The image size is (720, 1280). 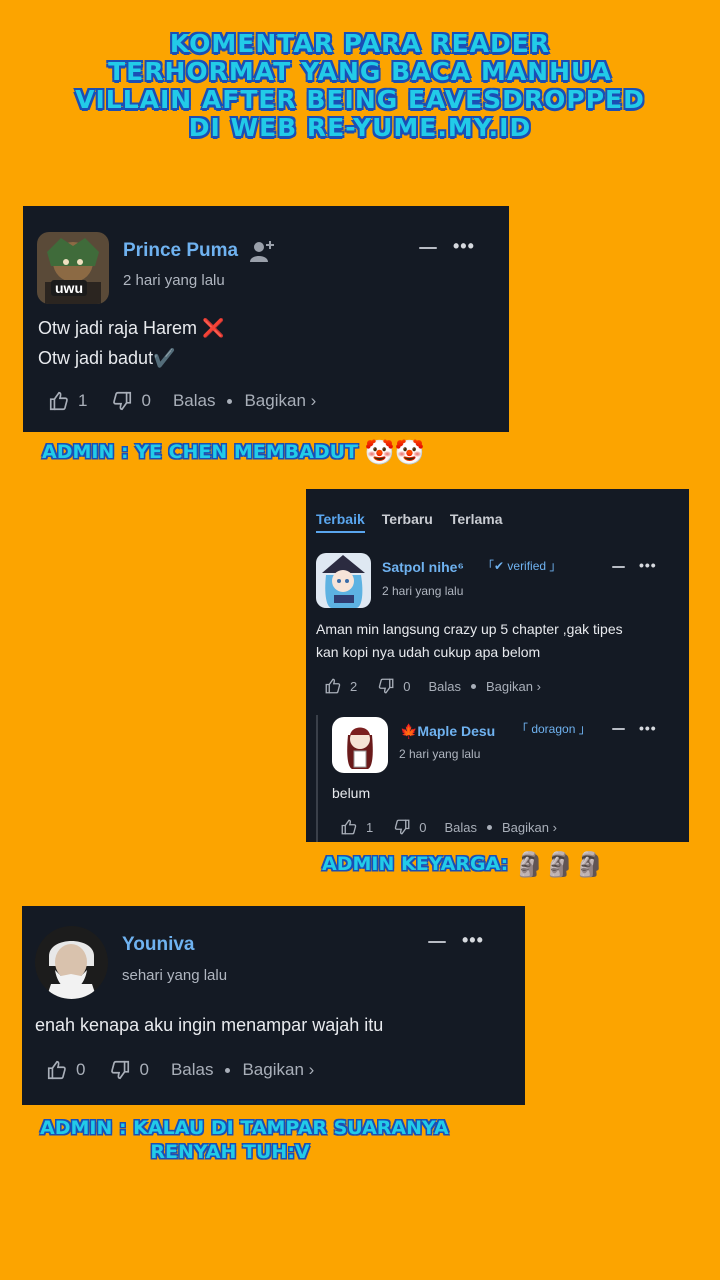 What do you see at coordinates (230, 1152) in the screenshot?
I see `admin-note-3-line-2: RENYAH TUH:V` at bounding box center [230, 1152].